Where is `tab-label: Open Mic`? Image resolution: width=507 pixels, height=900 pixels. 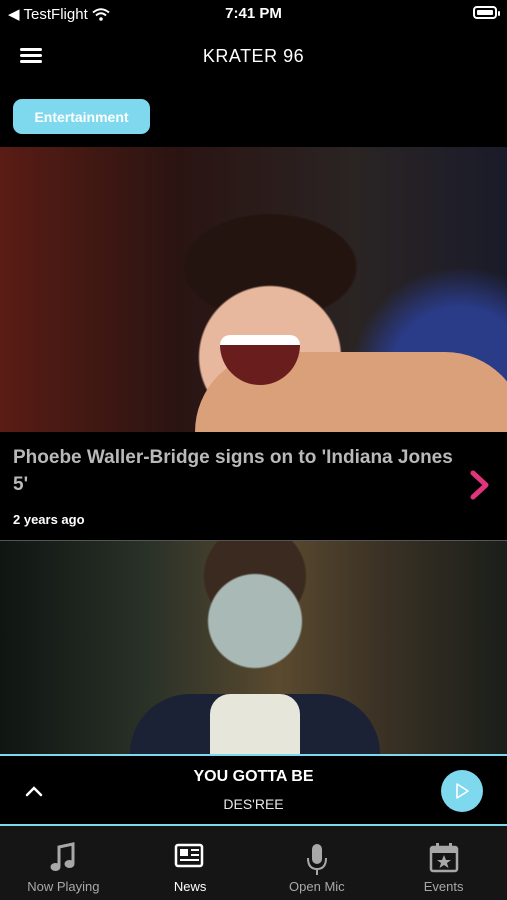 tab-label: Open Mic is located at coordinates (317, 886).